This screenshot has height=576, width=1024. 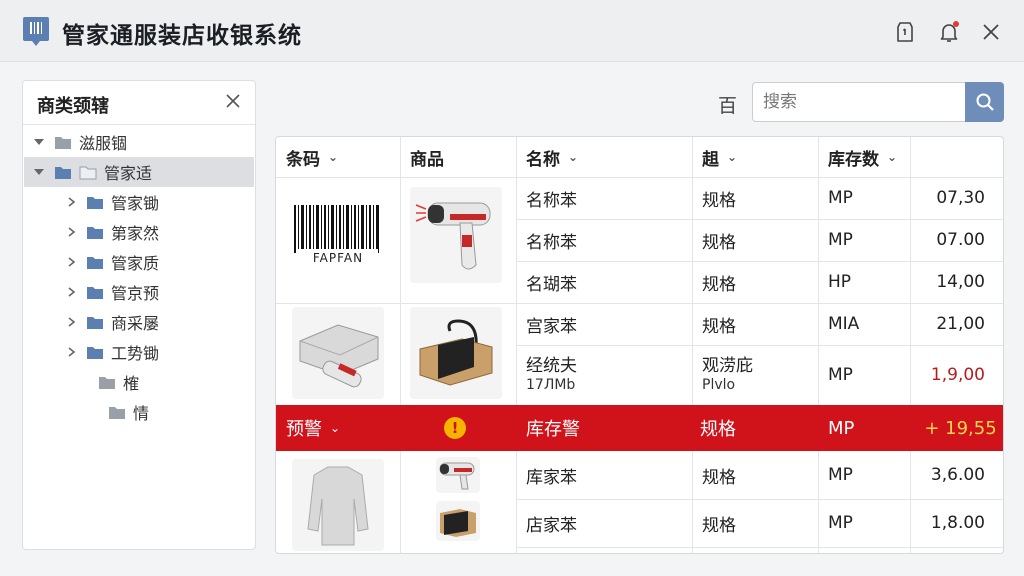 What do you see at coordinates (341, 428) in the screenshot?
I see `alert-dropdown: 预警 ⌄` at bounding box center [341, 428].